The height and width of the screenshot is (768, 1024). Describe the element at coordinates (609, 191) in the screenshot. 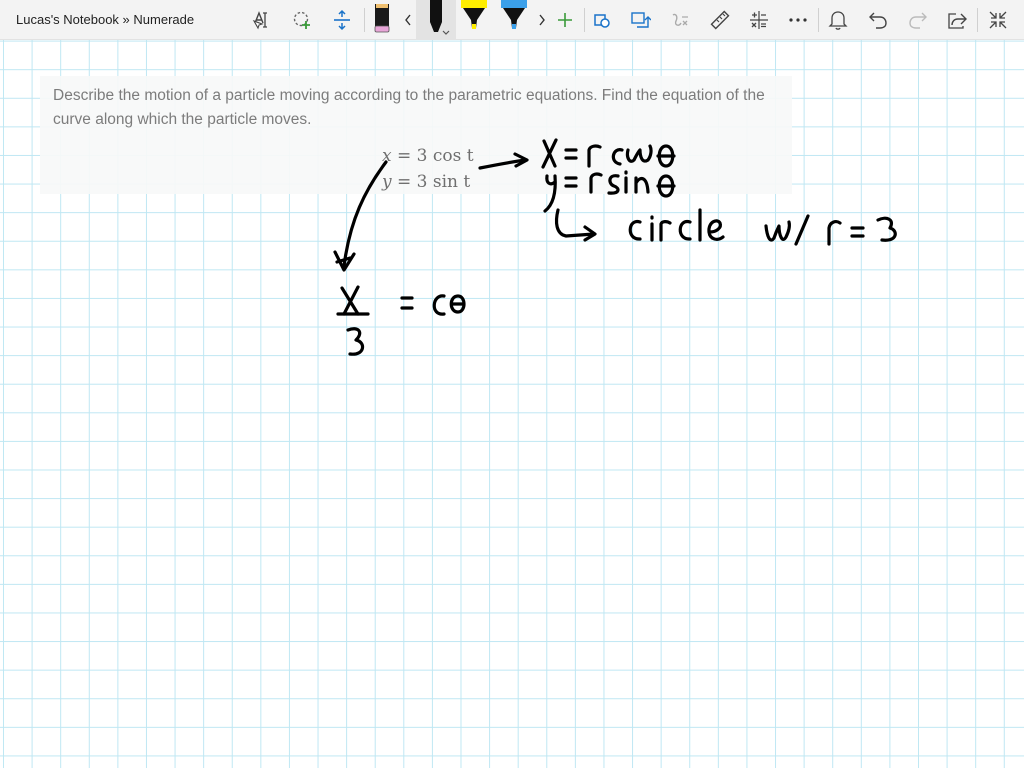

I see `ink-line-y-eq` at that location.